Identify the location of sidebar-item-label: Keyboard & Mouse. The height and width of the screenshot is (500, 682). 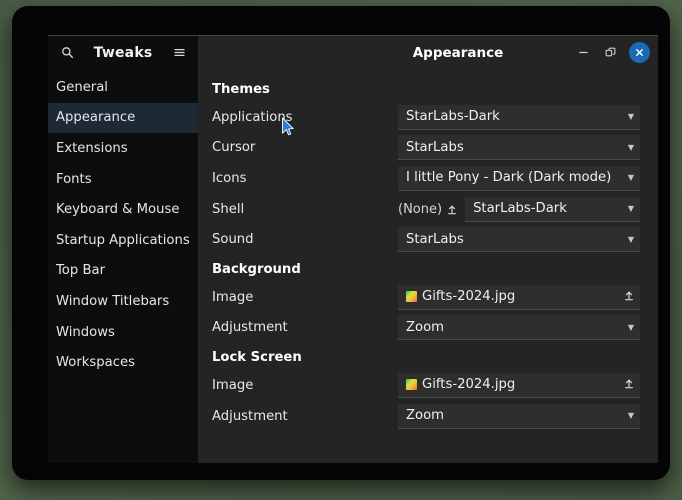
(118, 210).